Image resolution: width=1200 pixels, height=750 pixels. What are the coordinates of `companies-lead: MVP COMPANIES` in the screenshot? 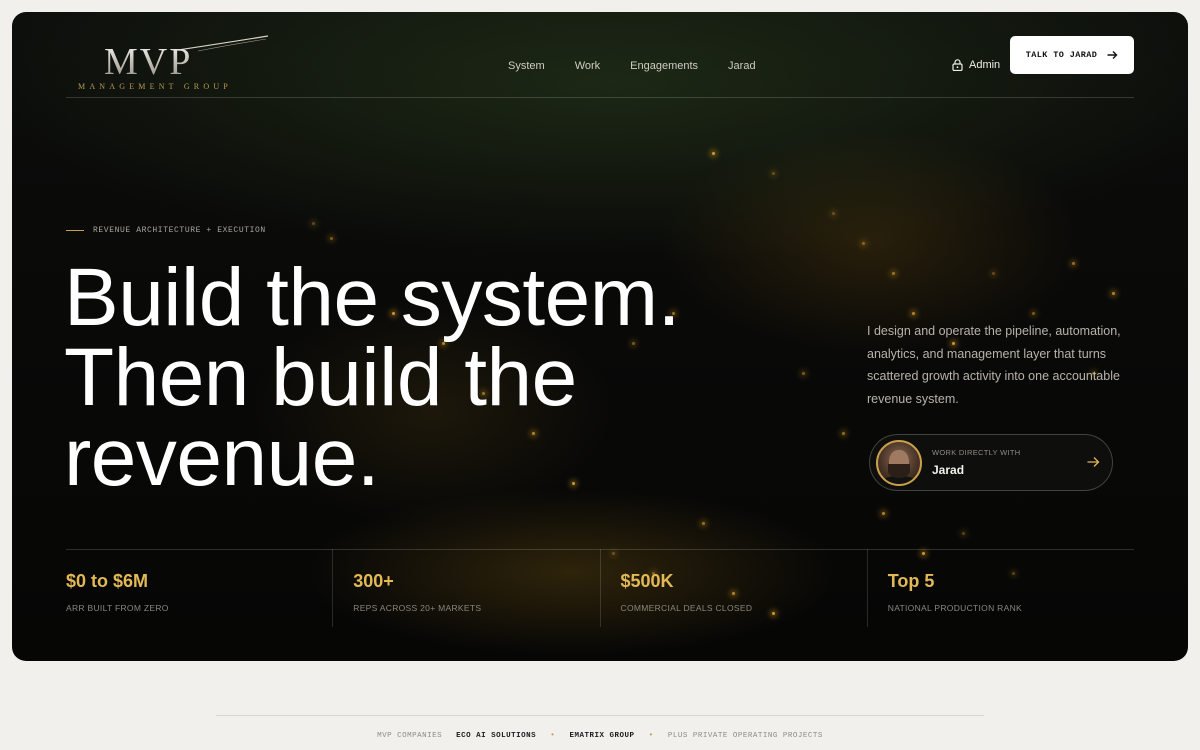 It's located at (410, 735).